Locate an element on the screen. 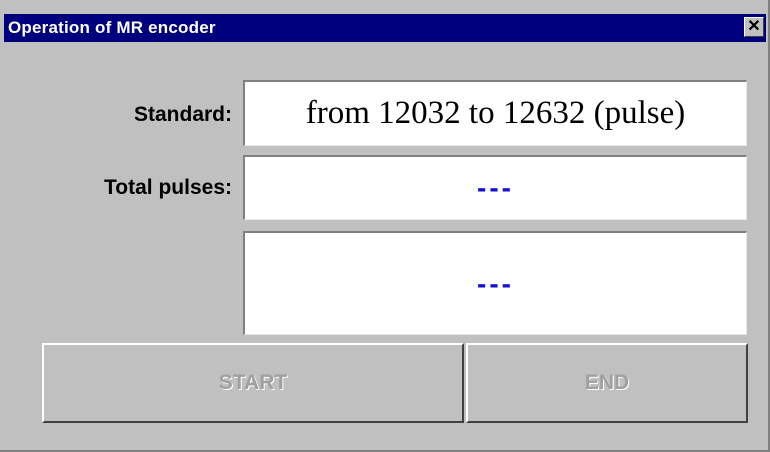  start-button: START is located at coordinates (253, 383).